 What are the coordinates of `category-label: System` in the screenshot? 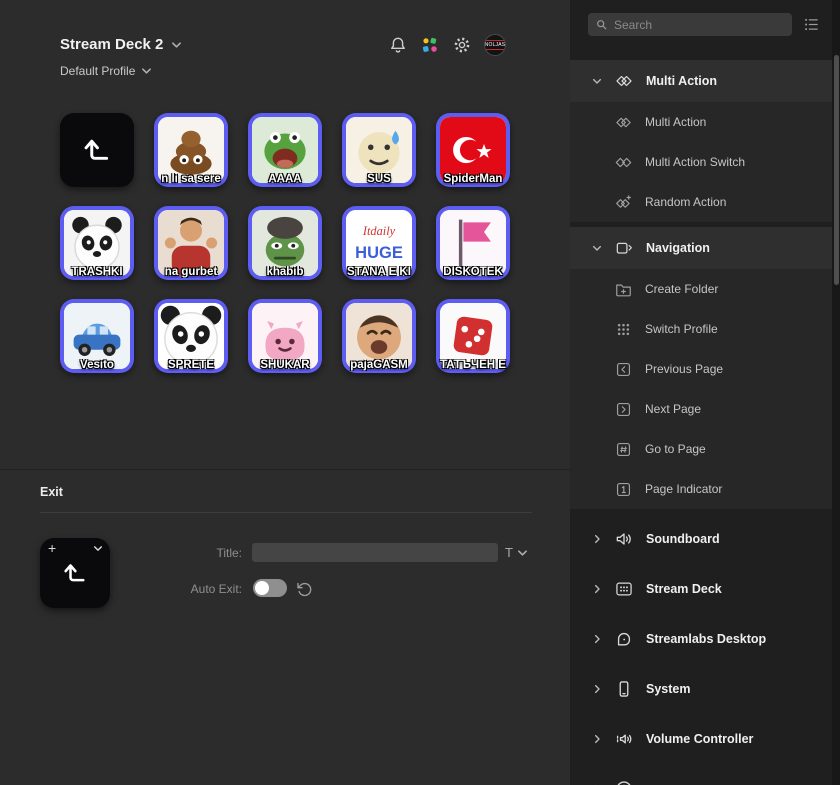 It's located at (668, 689).